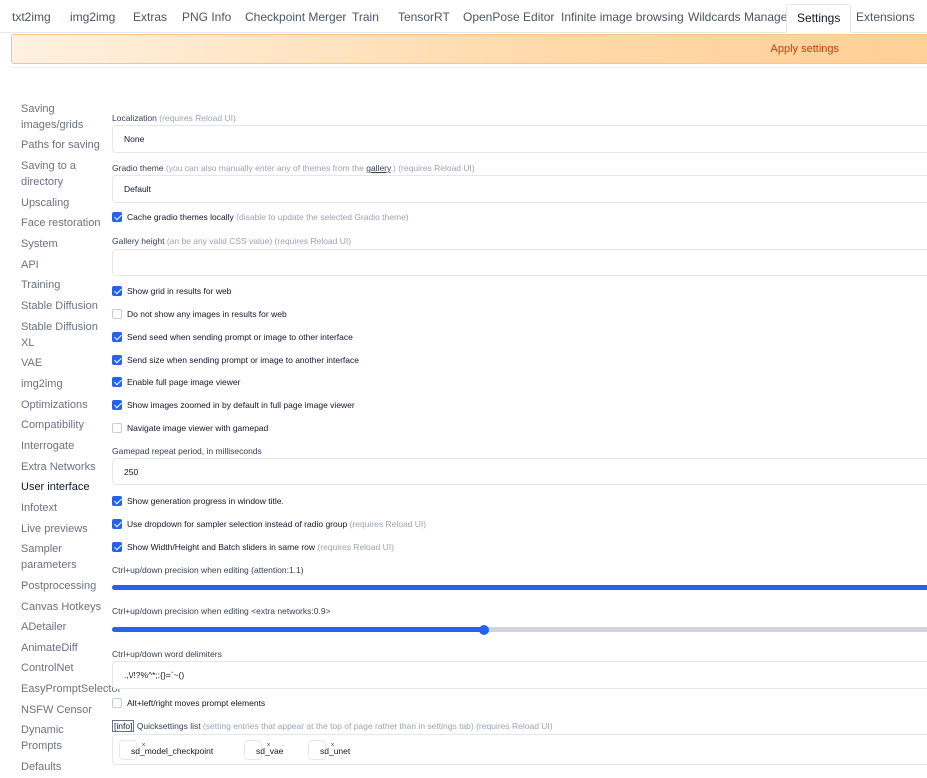  I want to click on sidebar-item-stable-diffusion: Stable Diffusion, so click(59, 306).